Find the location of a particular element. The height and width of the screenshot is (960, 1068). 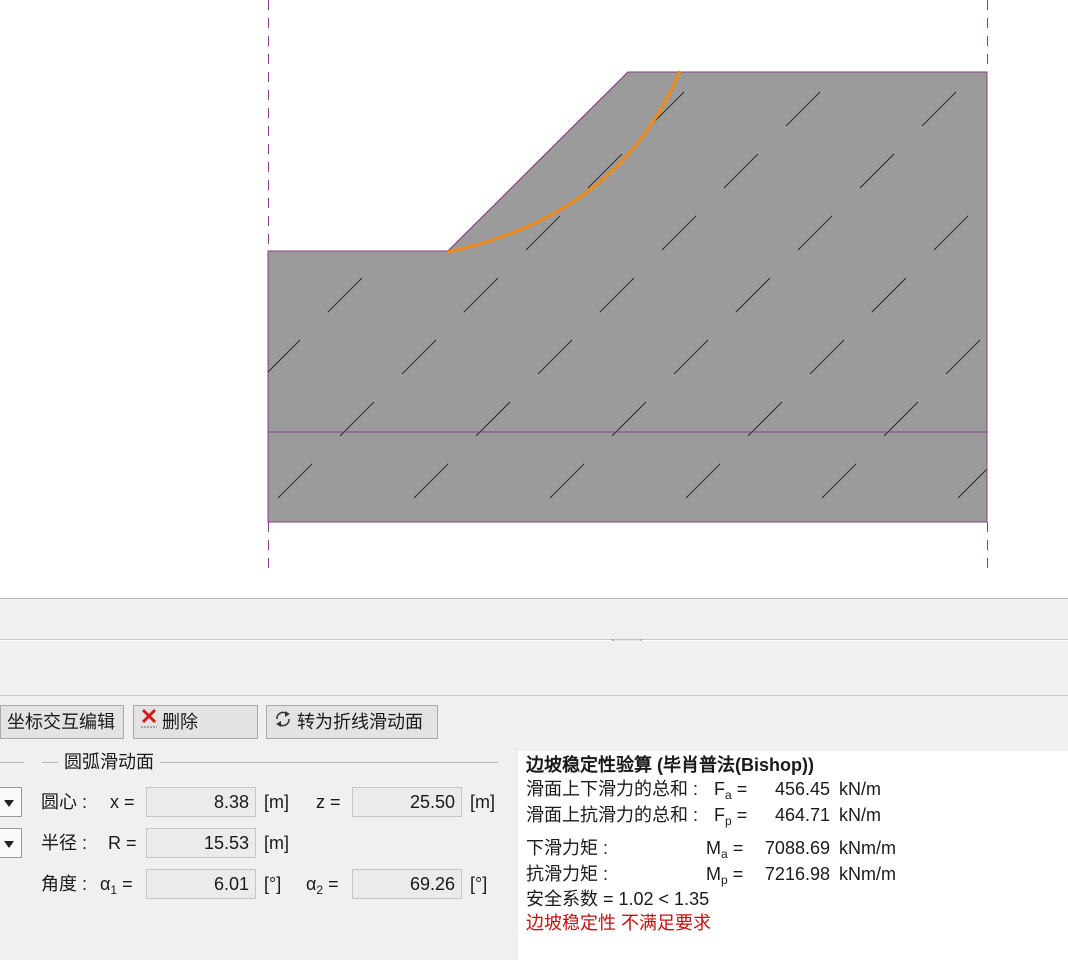

stability-verdict: 边坡稳定性 不满足要求 is located at coordinates (618, 923).